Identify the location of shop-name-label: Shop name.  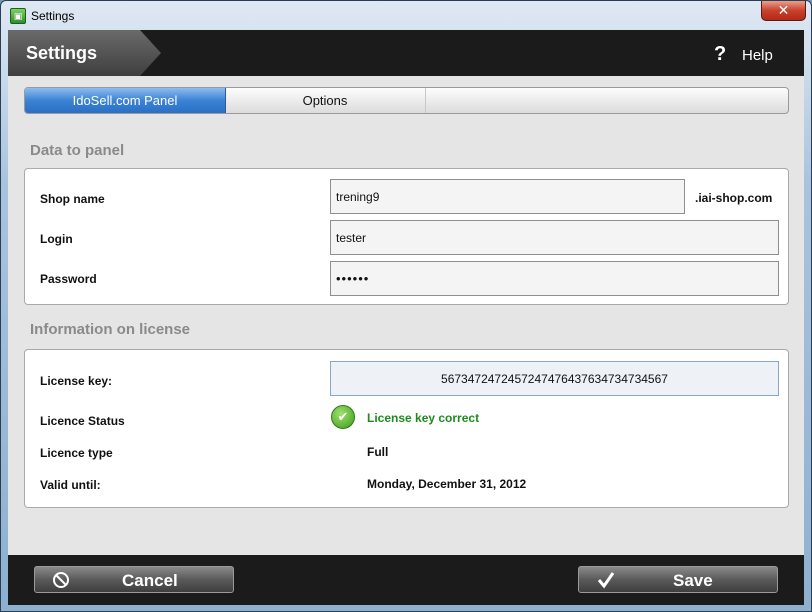
(72, 199).